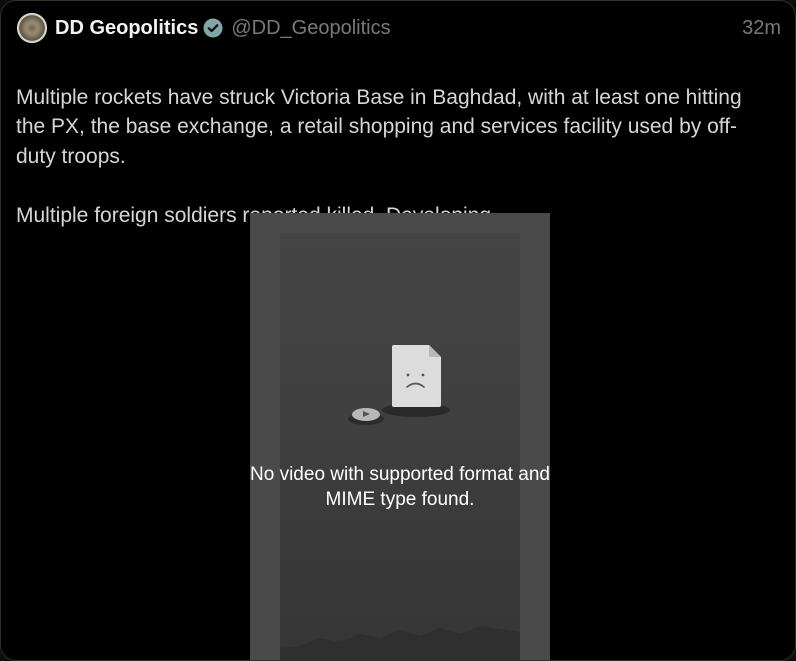  I want to click on author-name: DD Geopolitics, so click(126, 28).